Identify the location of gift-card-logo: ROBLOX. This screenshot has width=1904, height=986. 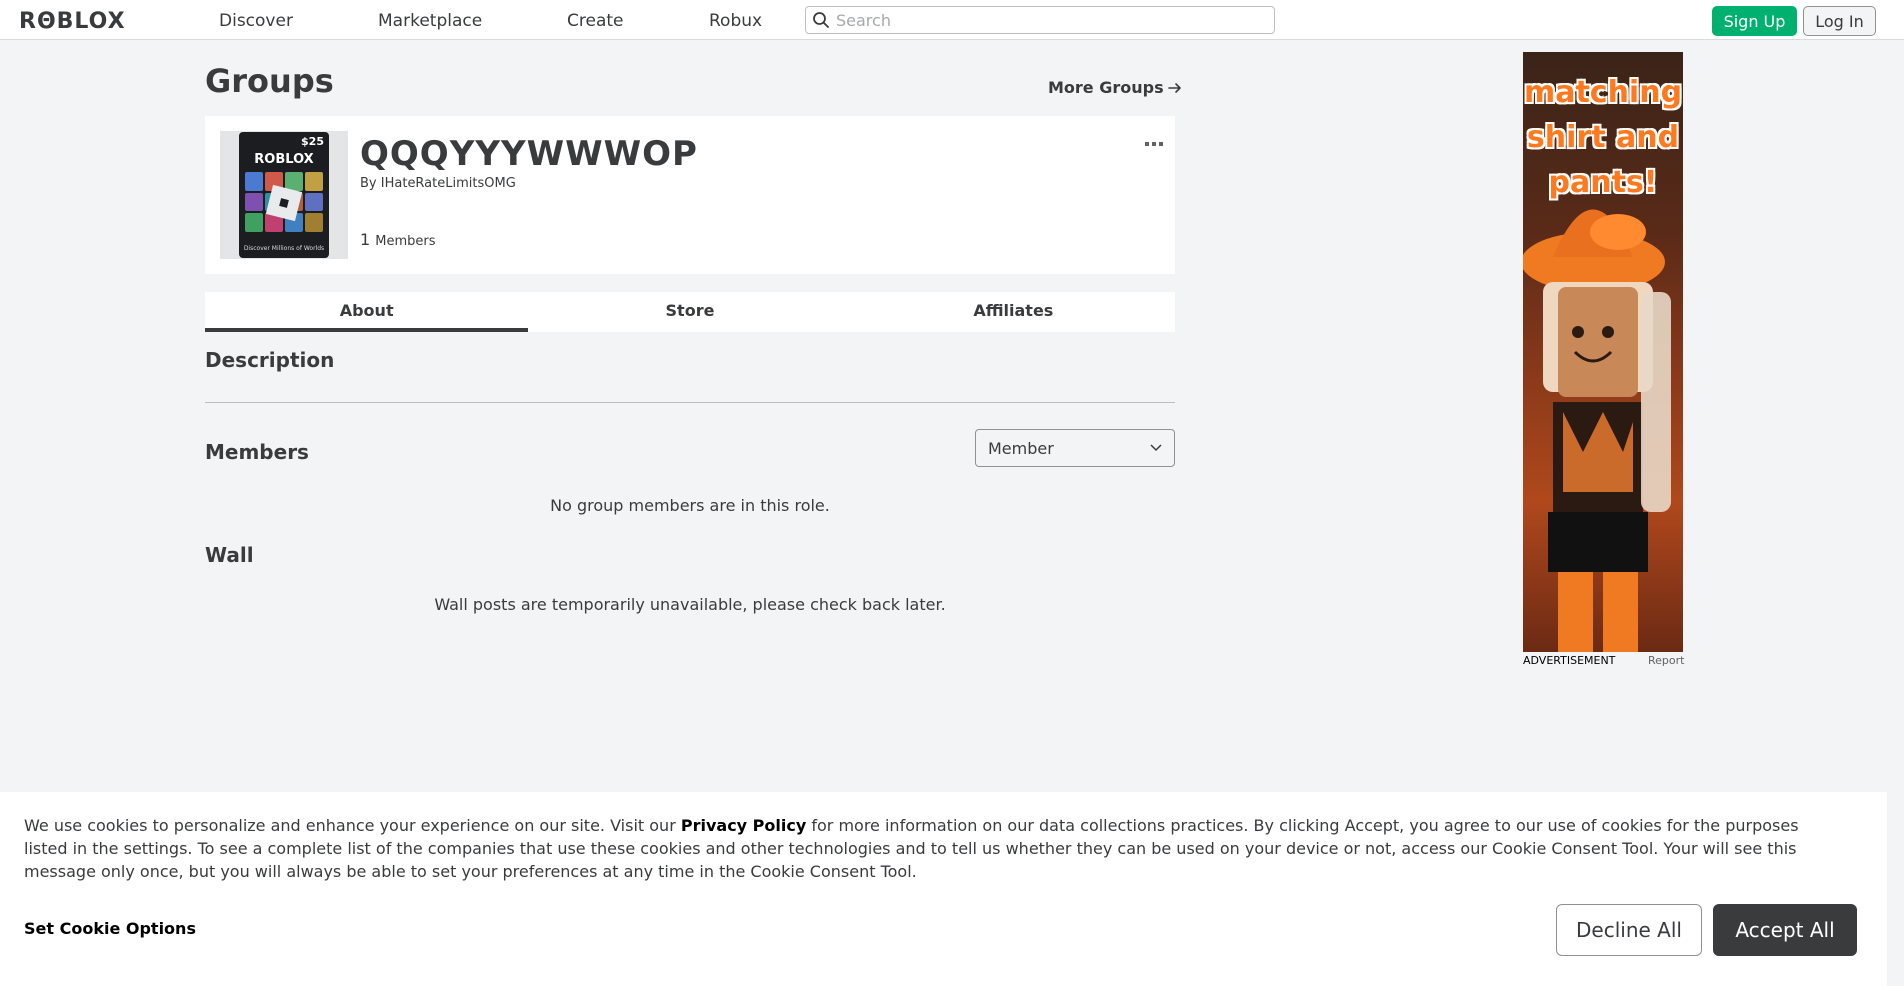
(284, 159).